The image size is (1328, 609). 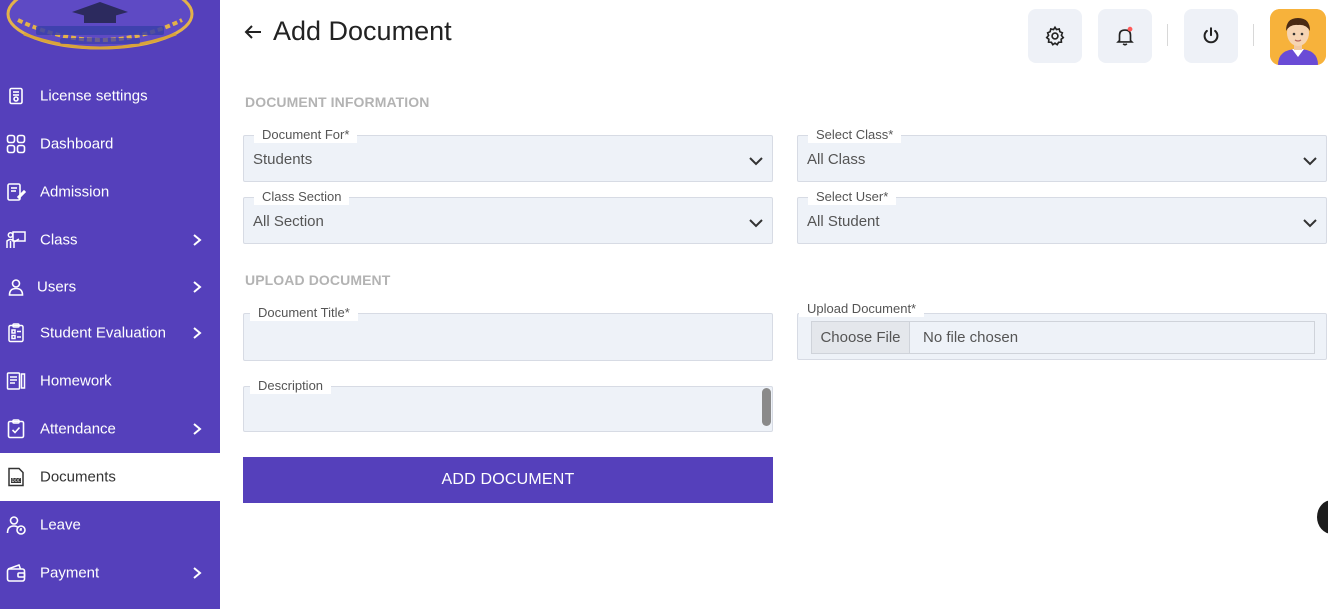 What do you see at coordinates (94, 96) in the screenshot?
I see `sidebar-item-label: License settings` at bounding box center [94, 96].